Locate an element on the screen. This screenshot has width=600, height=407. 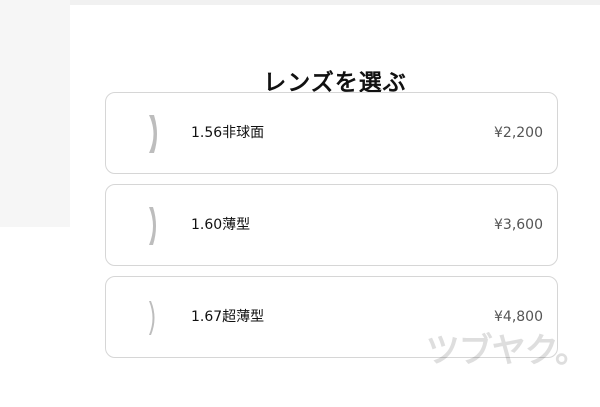
lens-price: ¥3,600 is located at coordinates (518, 225).